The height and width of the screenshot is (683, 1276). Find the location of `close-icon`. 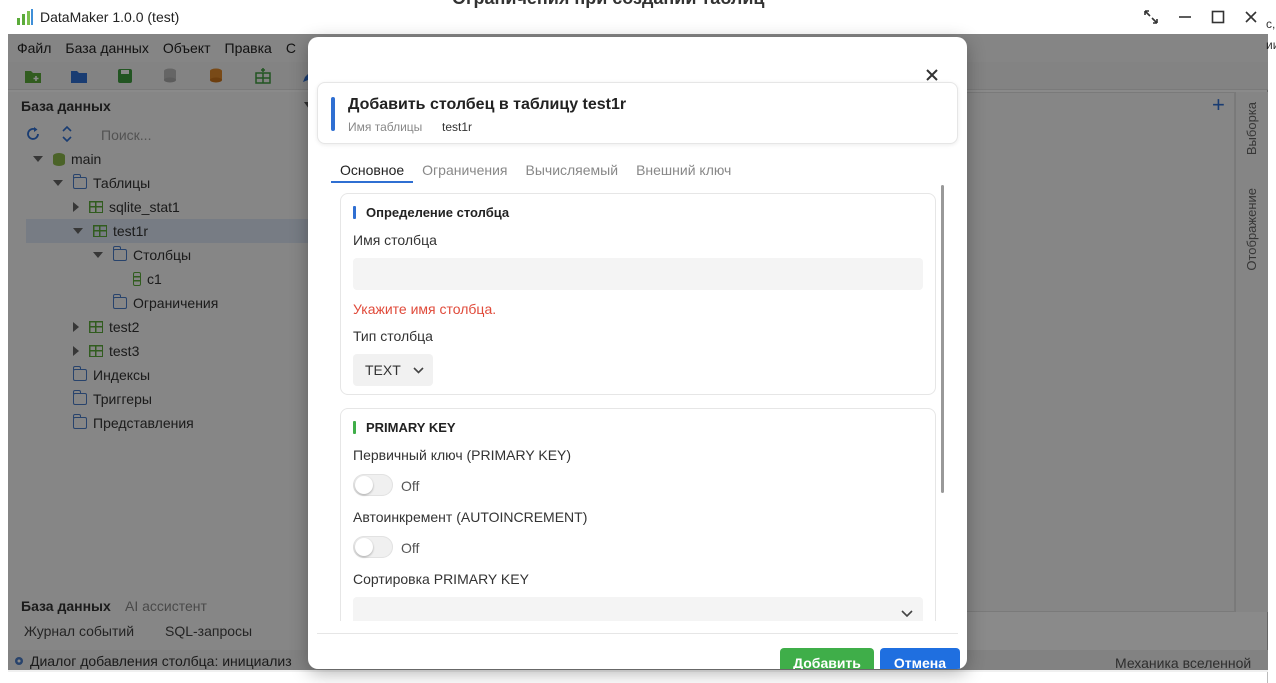

close-icon is located at coordinates (1251, 17).